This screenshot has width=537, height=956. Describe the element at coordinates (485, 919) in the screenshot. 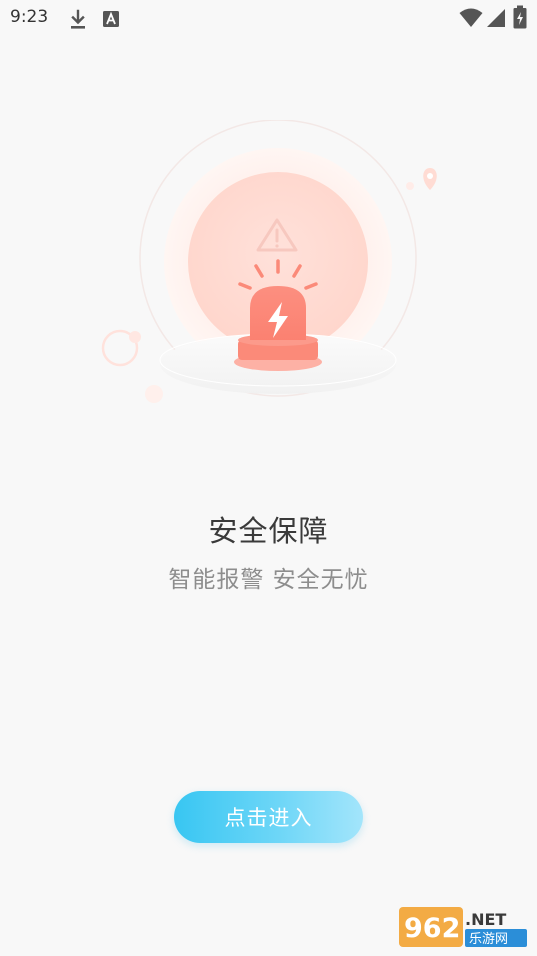

I see `svg-text: .NET` at that location.